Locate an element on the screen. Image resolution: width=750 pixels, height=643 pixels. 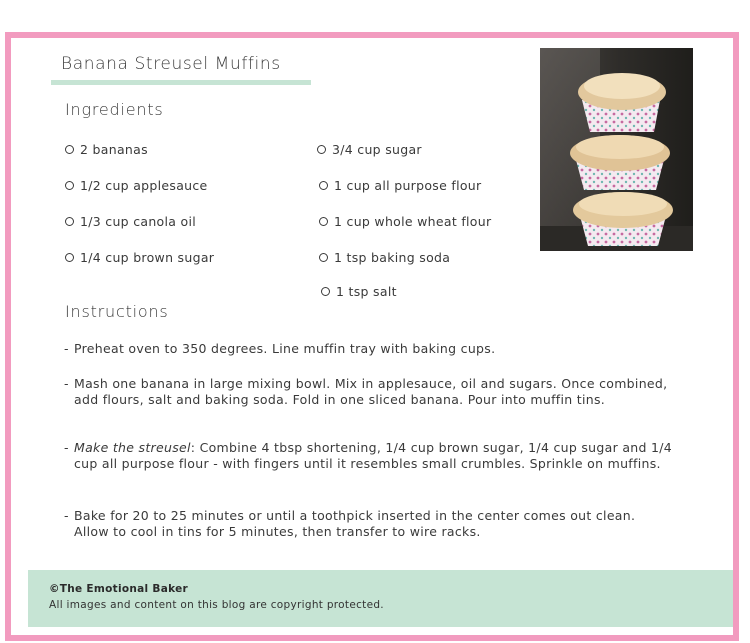
title-underline is located at coordinates (181, 82).